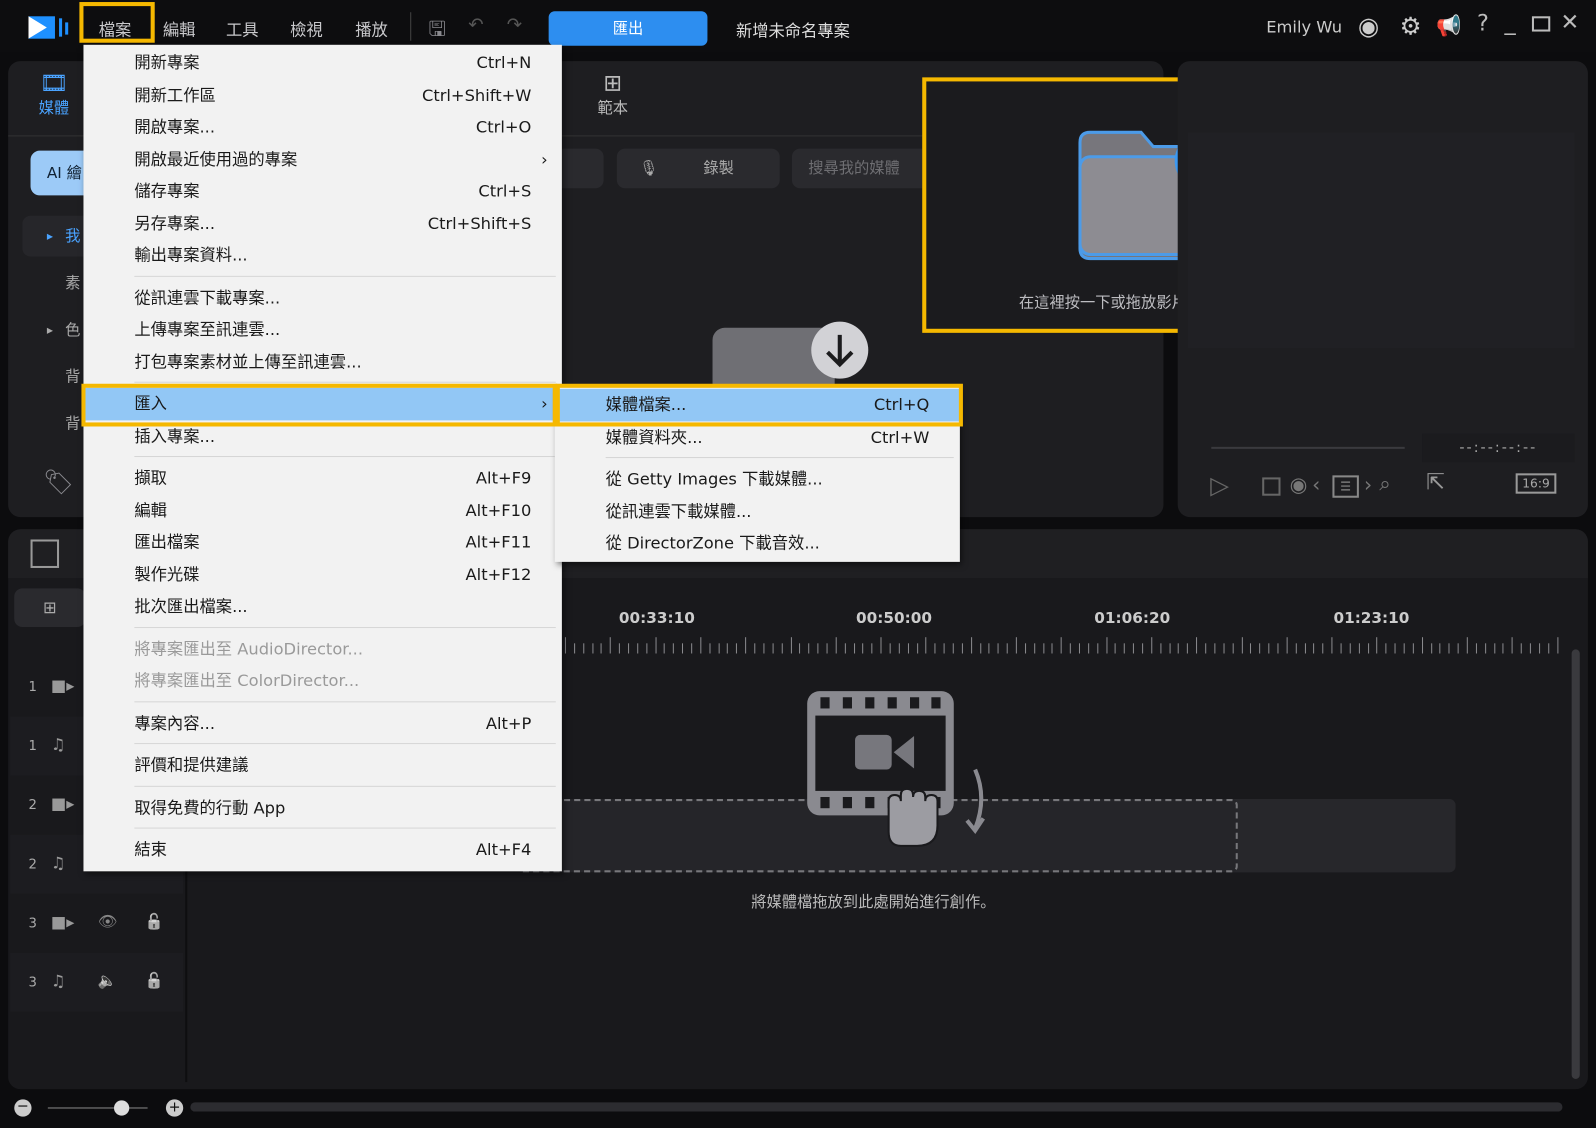  What do you see at coordinates (1316, 484) in the screenshot?
I see `previous-frame-icon: ‹` at bounding box center [1316, 484].